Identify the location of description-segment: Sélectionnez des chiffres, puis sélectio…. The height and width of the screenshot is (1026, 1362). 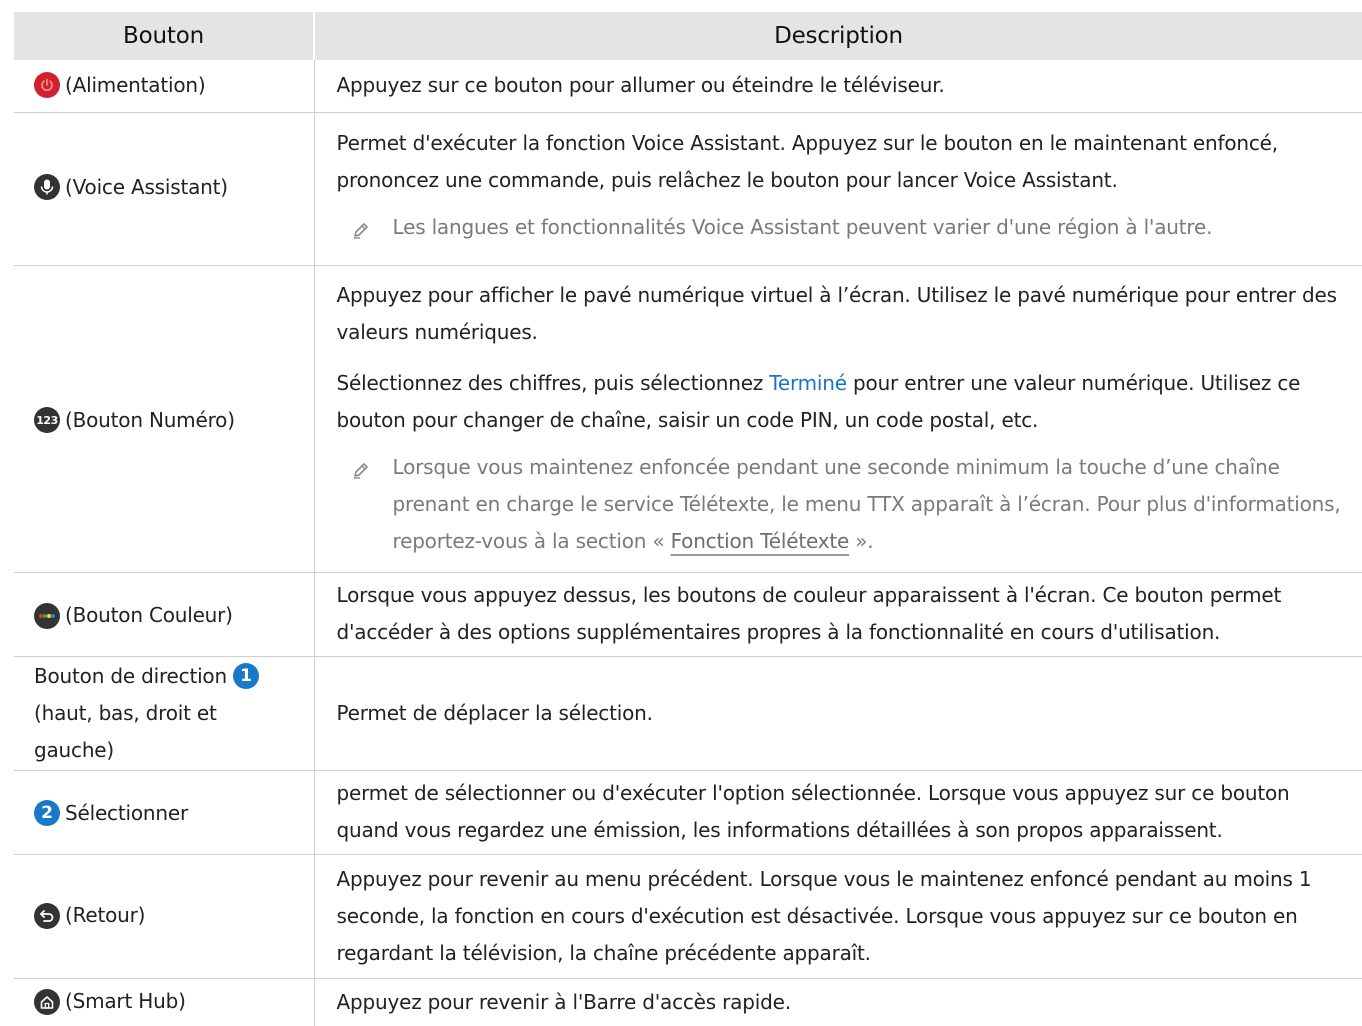
(553, 383).